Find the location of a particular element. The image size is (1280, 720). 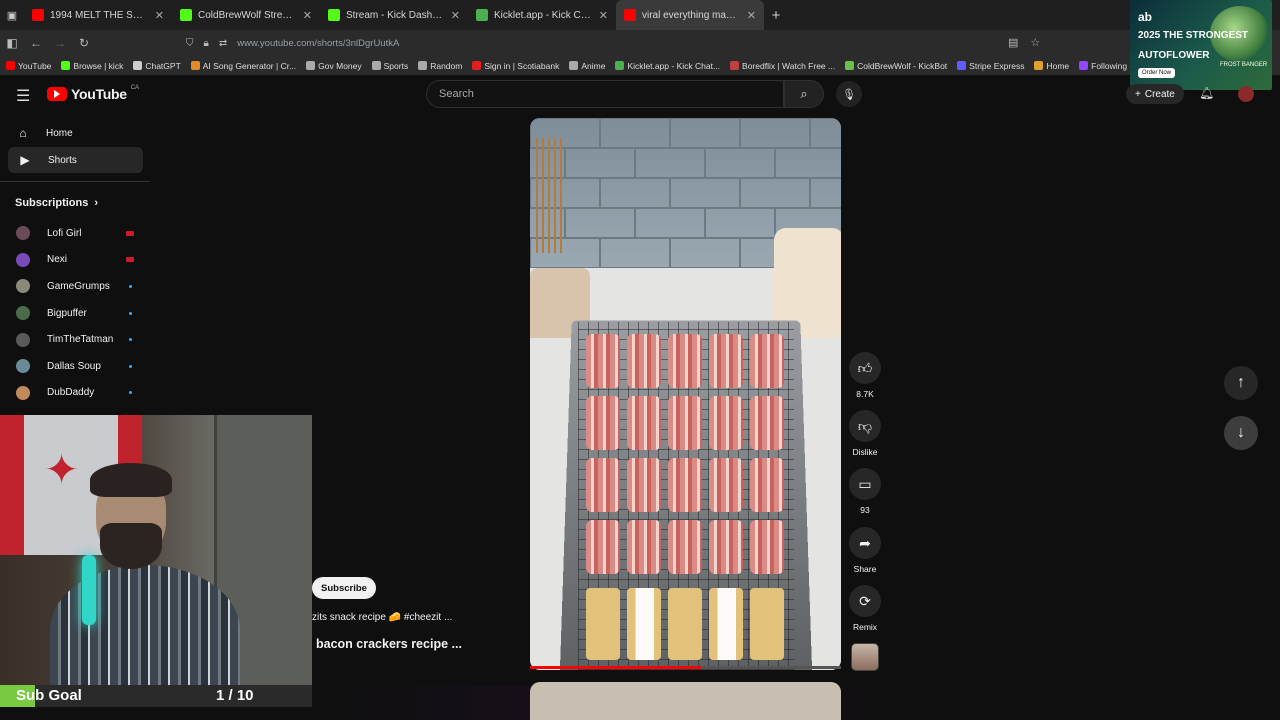

next-short-button: ↓ is located at coordinates (1241, 433).